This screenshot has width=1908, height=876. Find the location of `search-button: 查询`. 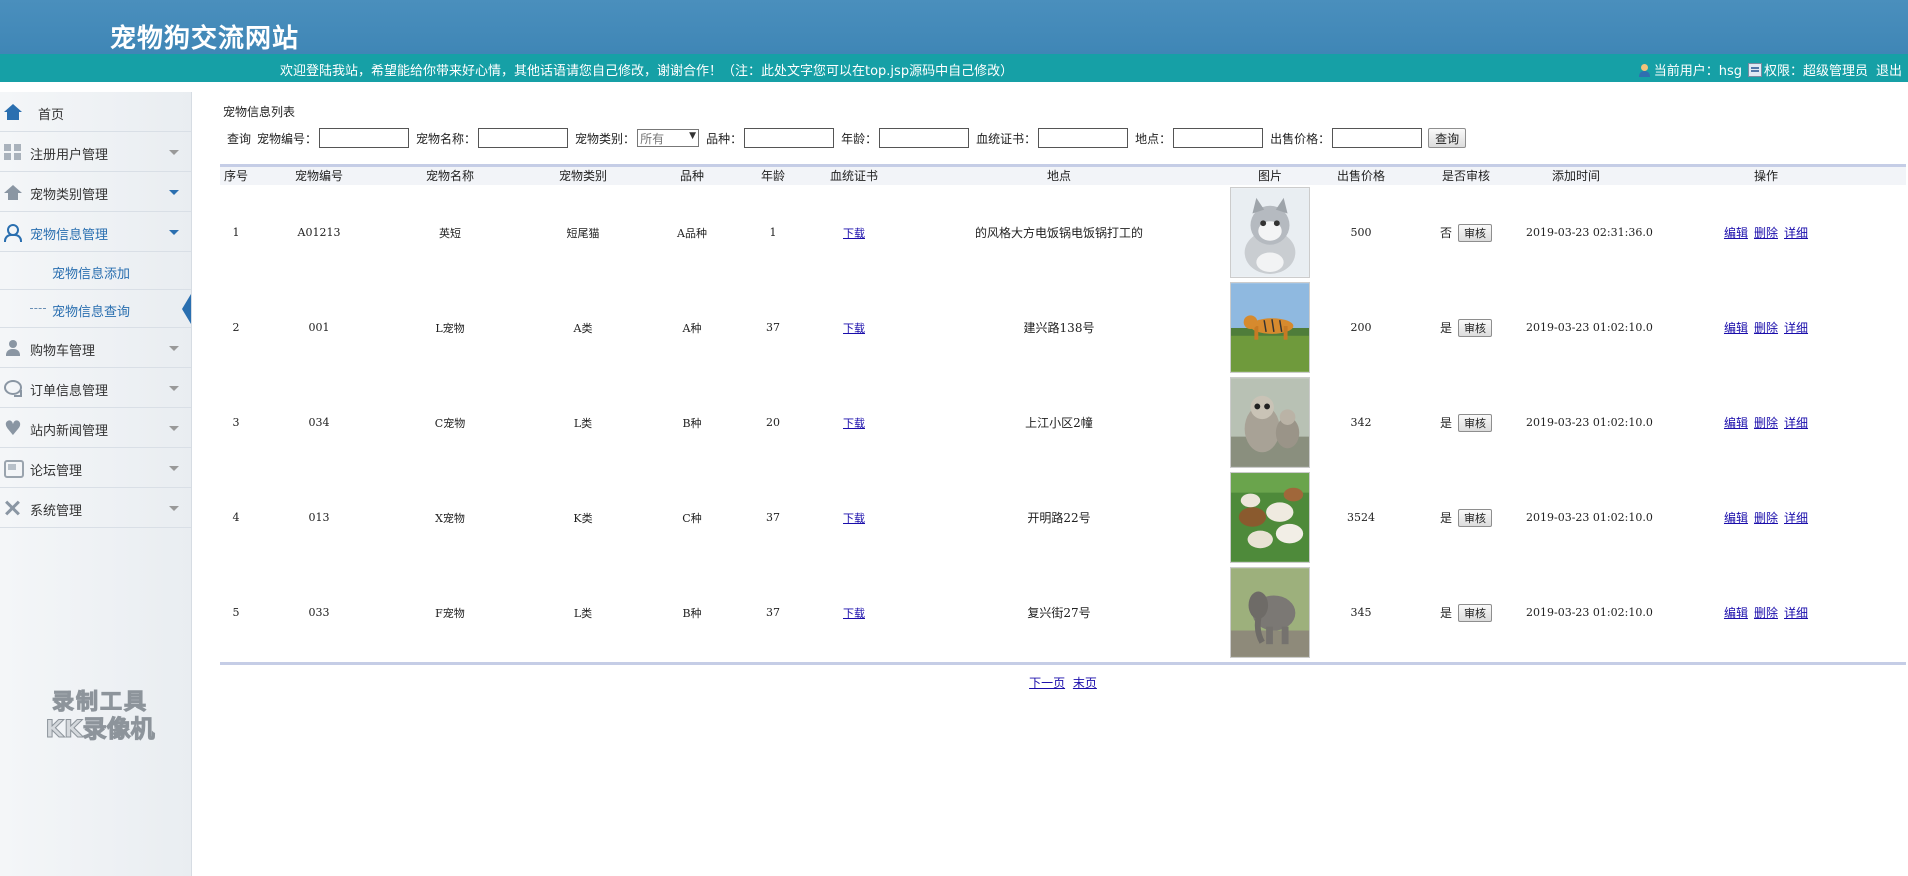

search-button: 查询 is located at coordinates (1447, 138).